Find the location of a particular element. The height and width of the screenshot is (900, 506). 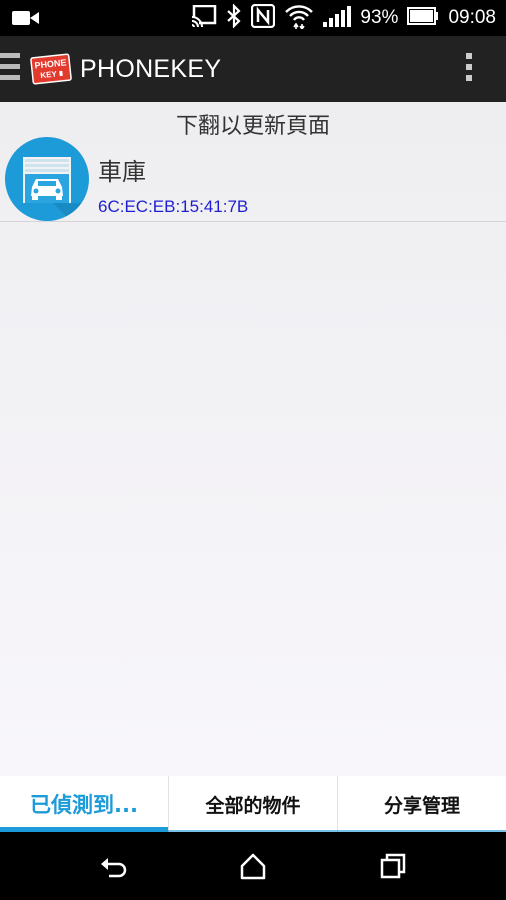

app-logo: PHONE KEY is located at coordinates (51, 69).